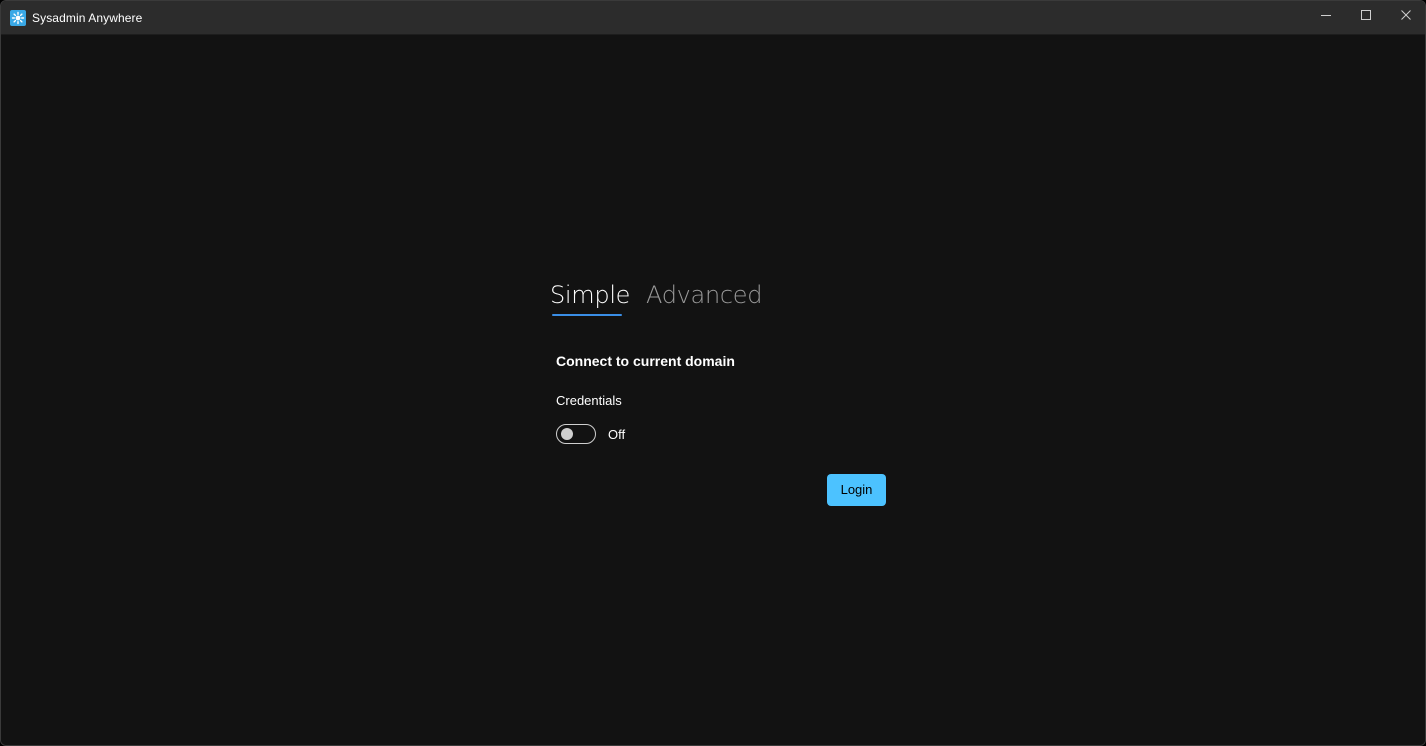 The image size is (1426, 746). Describe the element at coordinates (87, 18) in the screenshot. I see `window-title: Sysadmin Anywhere` at that location.